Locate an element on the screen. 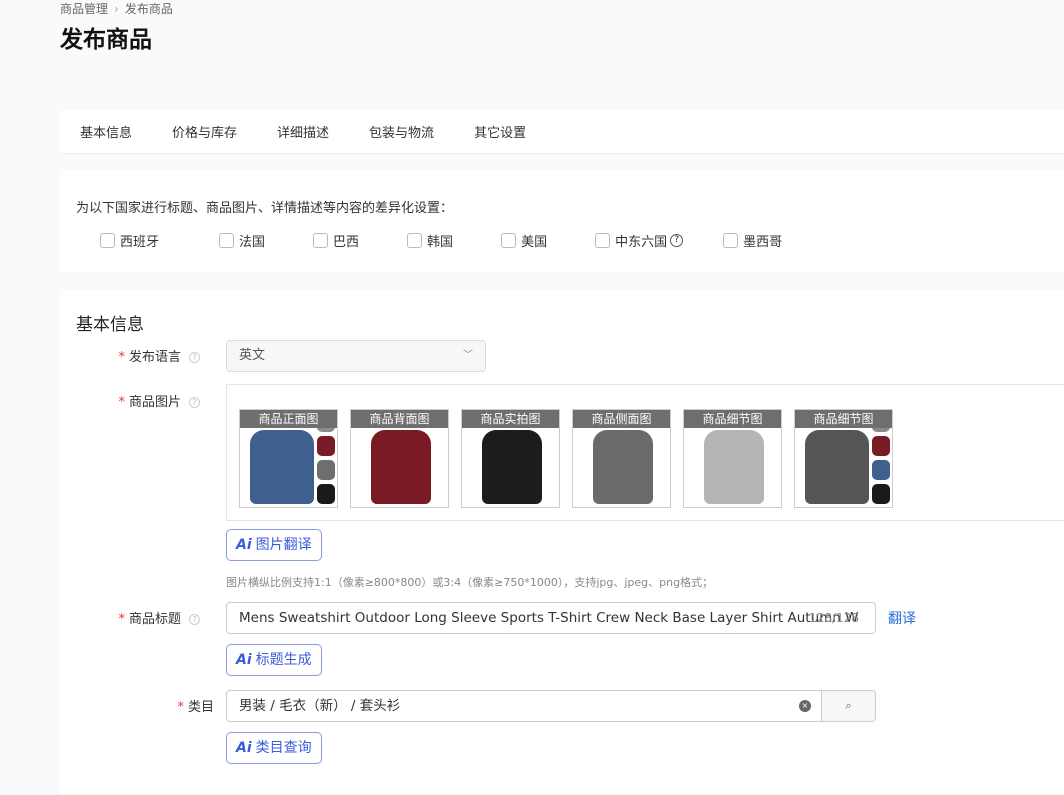 This screenshot has width=1064, height=795. breadcrumb: 商品管理 › 发布商品 is located at coordinates (116, 8).